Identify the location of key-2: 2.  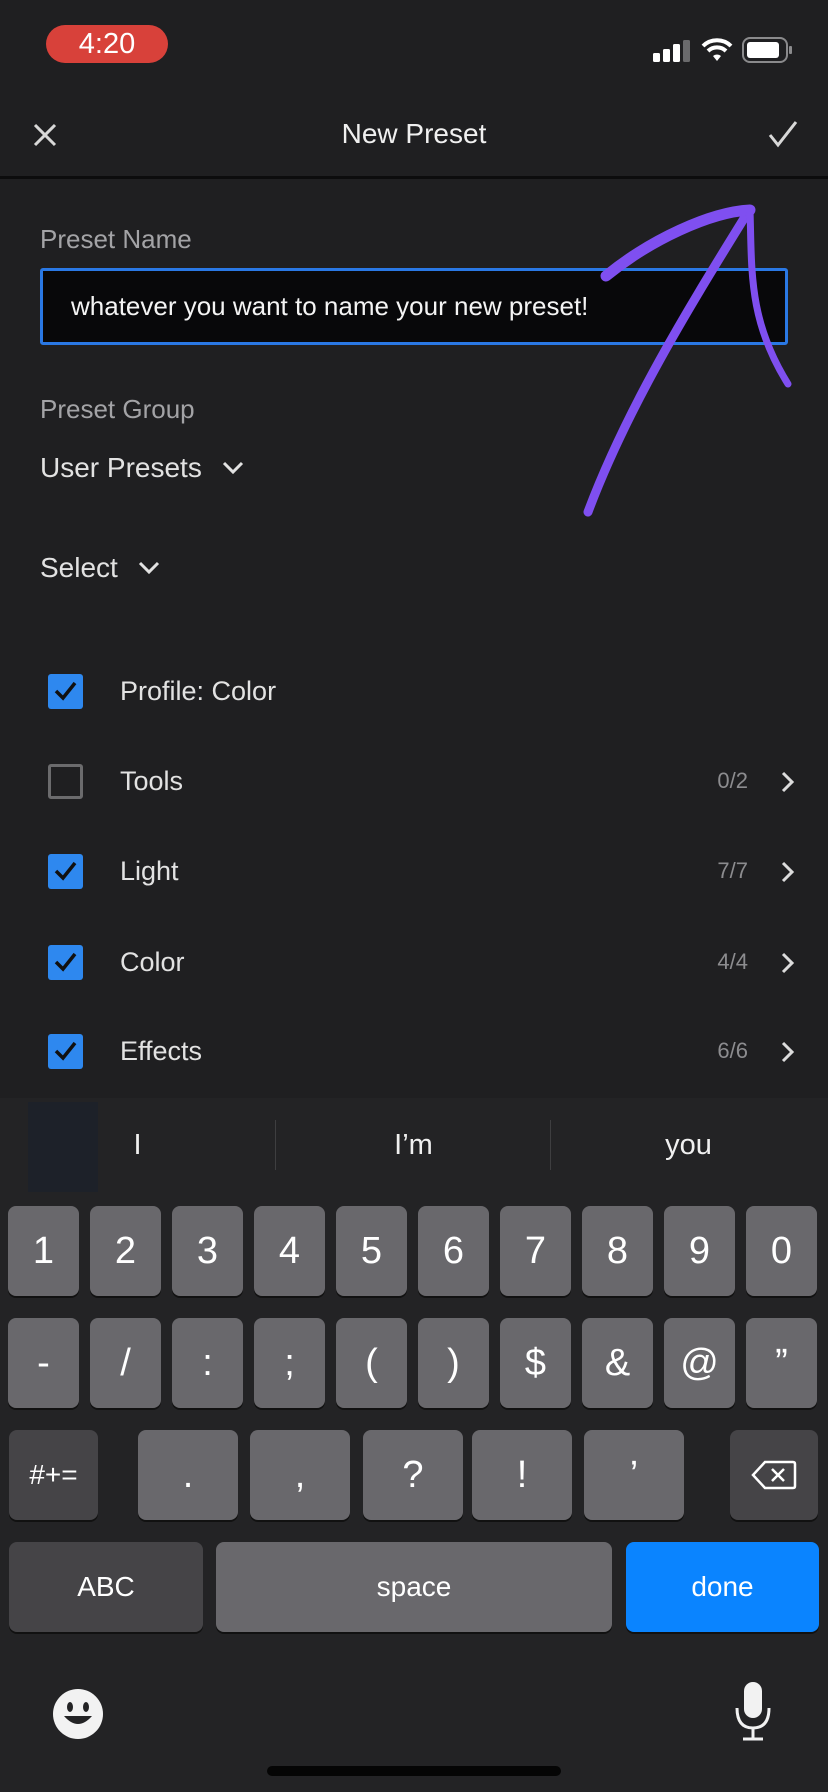
(125, 1251).